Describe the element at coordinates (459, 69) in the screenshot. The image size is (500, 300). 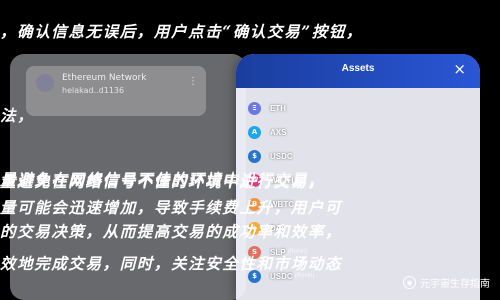
I see `close-icon: ×` at that location.